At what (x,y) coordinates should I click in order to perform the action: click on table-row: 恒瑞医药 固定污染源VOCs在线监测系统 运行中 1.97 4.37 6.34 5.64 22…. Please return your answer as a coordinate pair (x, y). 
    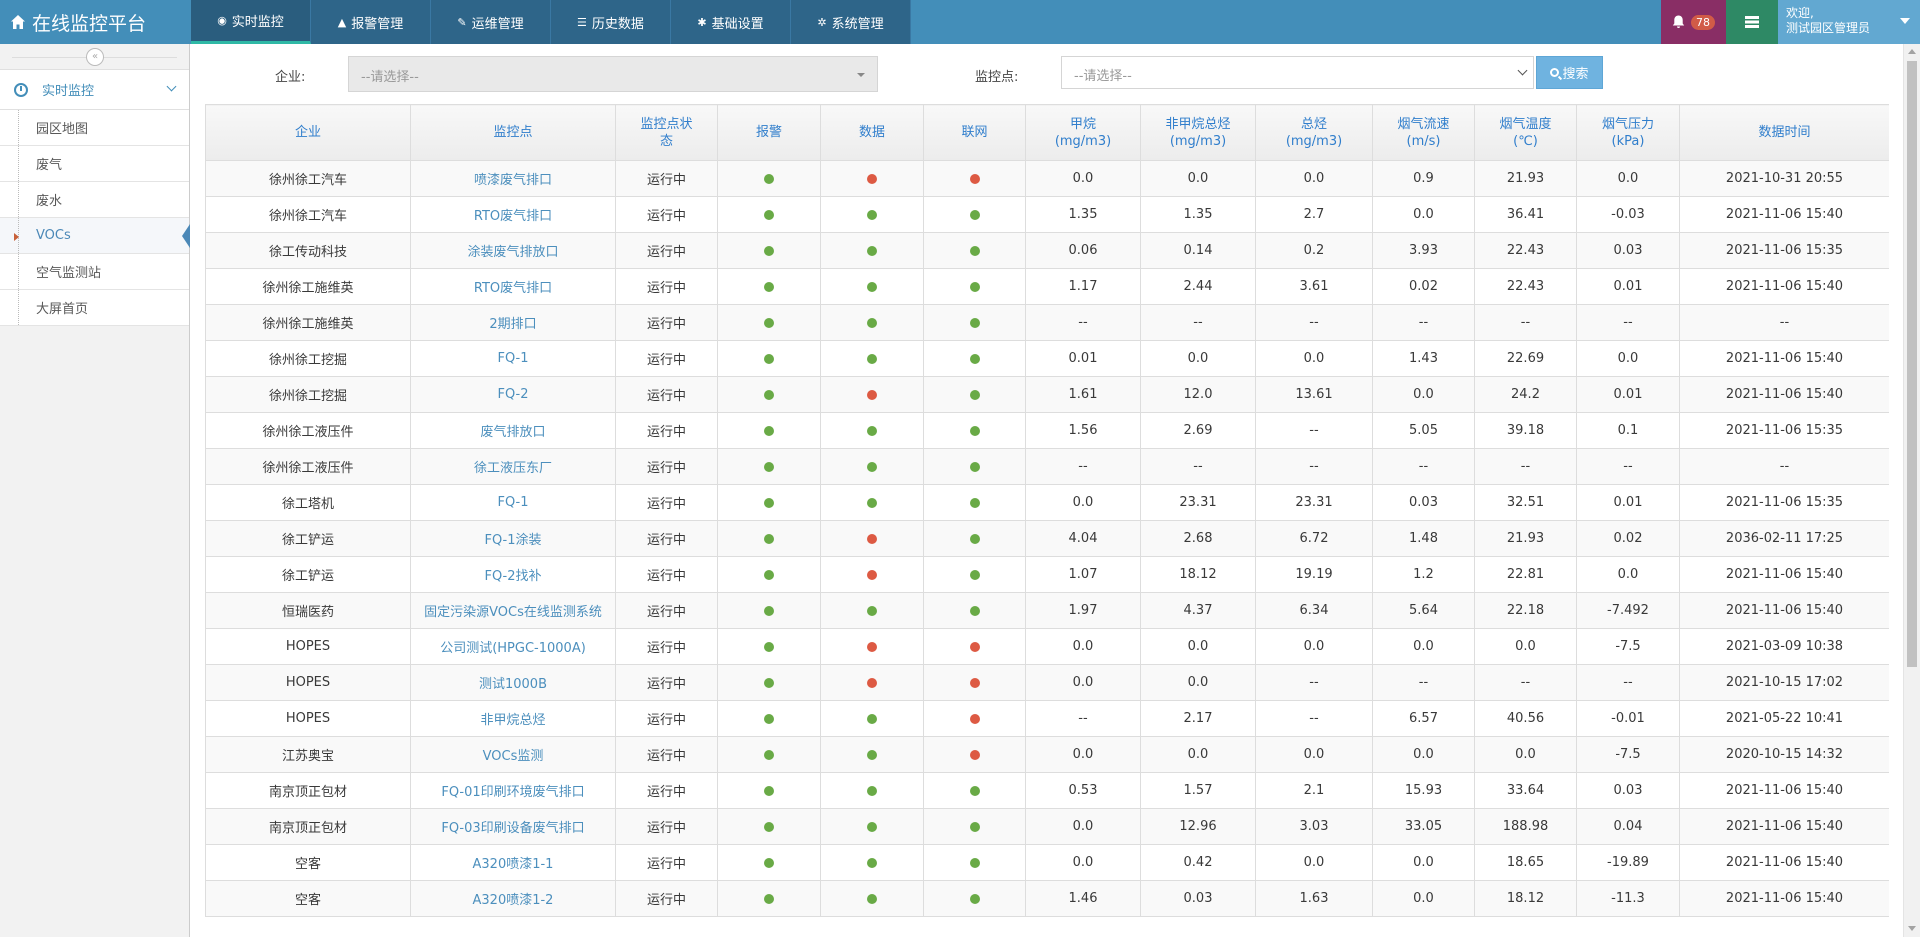
    Looking at the image, I should click on (1047, 610).